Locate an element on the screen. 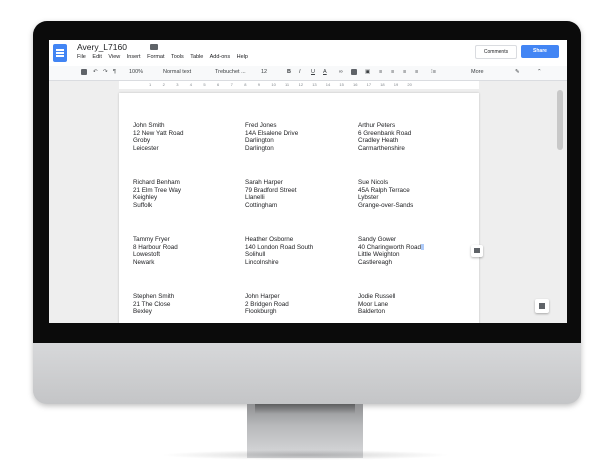 The height and width of the screenshot is (460, 610). explore-icon is located at coordinates (542, 306).